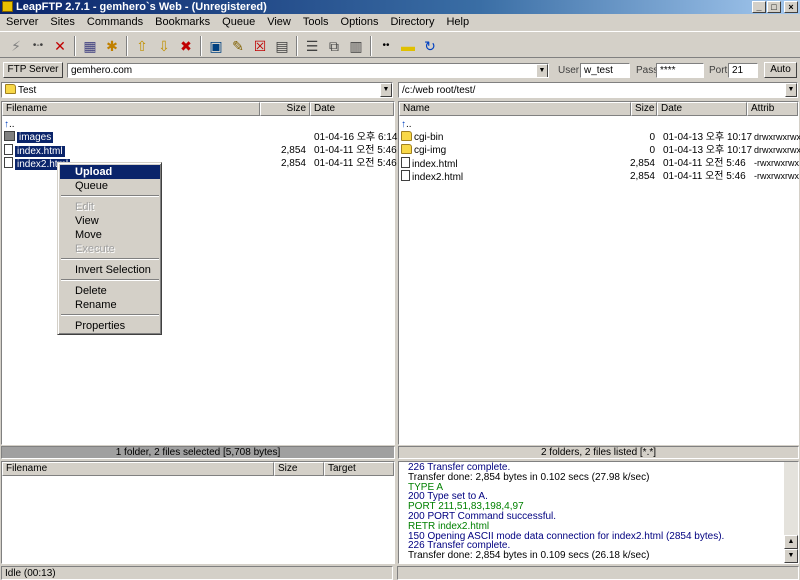 This screenshot has height=580, width=800. Describe the element at coordinates (515, 109) in the screenshot. I see `remote-col-name: Name` at that location.